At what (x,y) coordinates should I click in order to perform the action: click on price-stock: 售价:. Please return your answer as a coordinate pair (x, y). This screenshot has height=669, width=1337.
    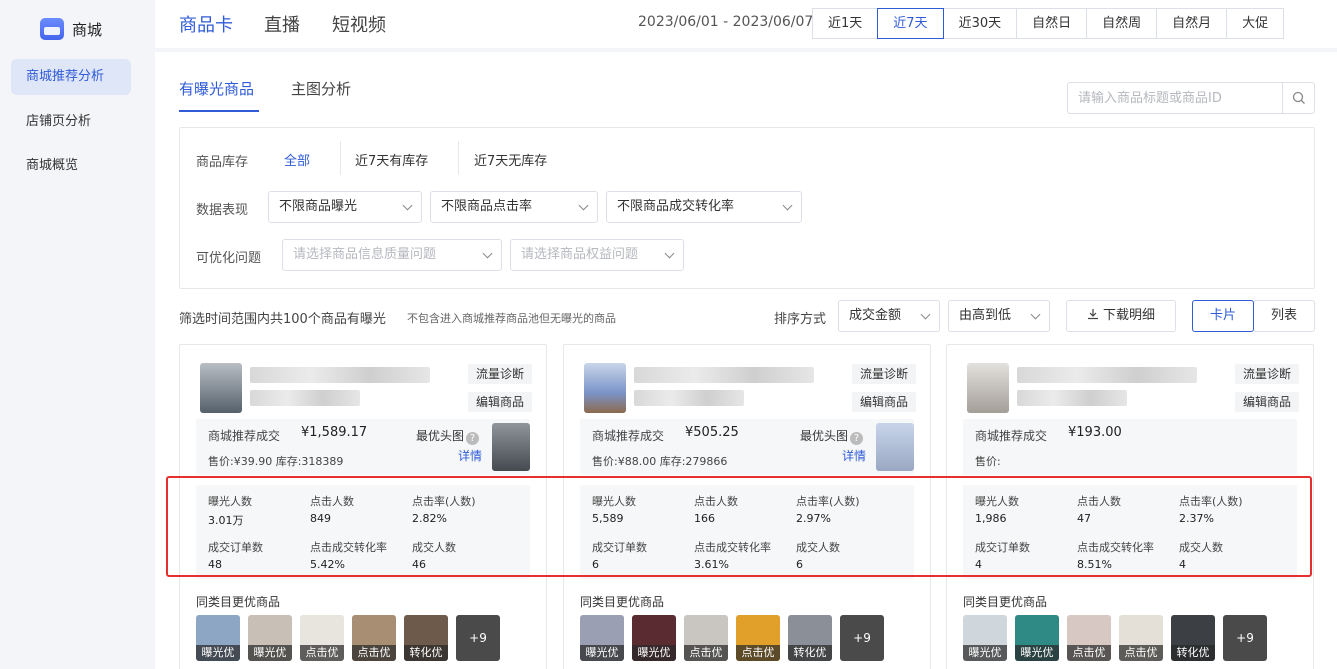
    Looking at the image, I should click on (988, 461).